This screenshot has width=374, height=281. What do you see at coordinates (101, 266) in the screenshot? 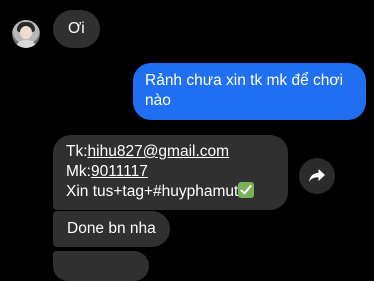
I see `message-bubble-partial` at bounding box center [101, 266].